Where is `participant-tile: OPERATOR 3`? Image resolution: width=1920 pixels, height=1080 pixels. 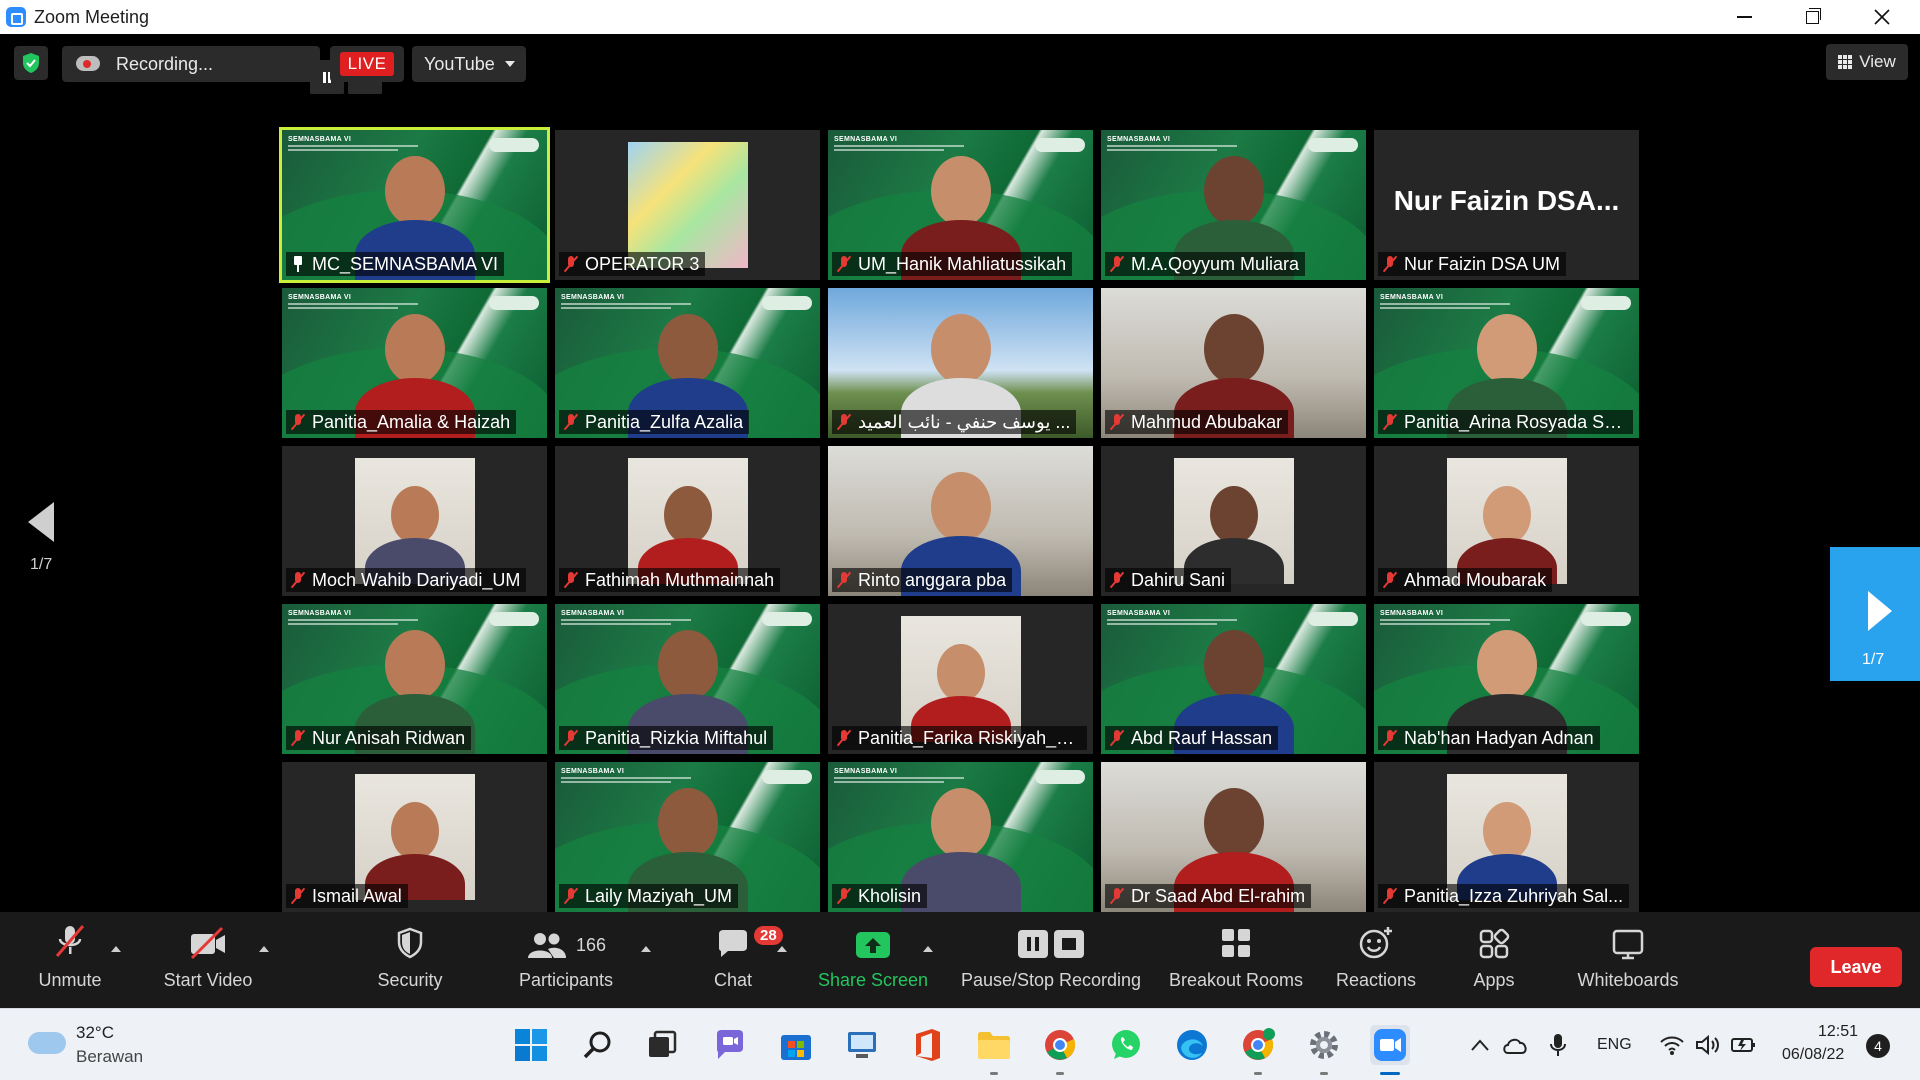 participant-tile: OPERATOR 3 is located at coordinates (687, 205).